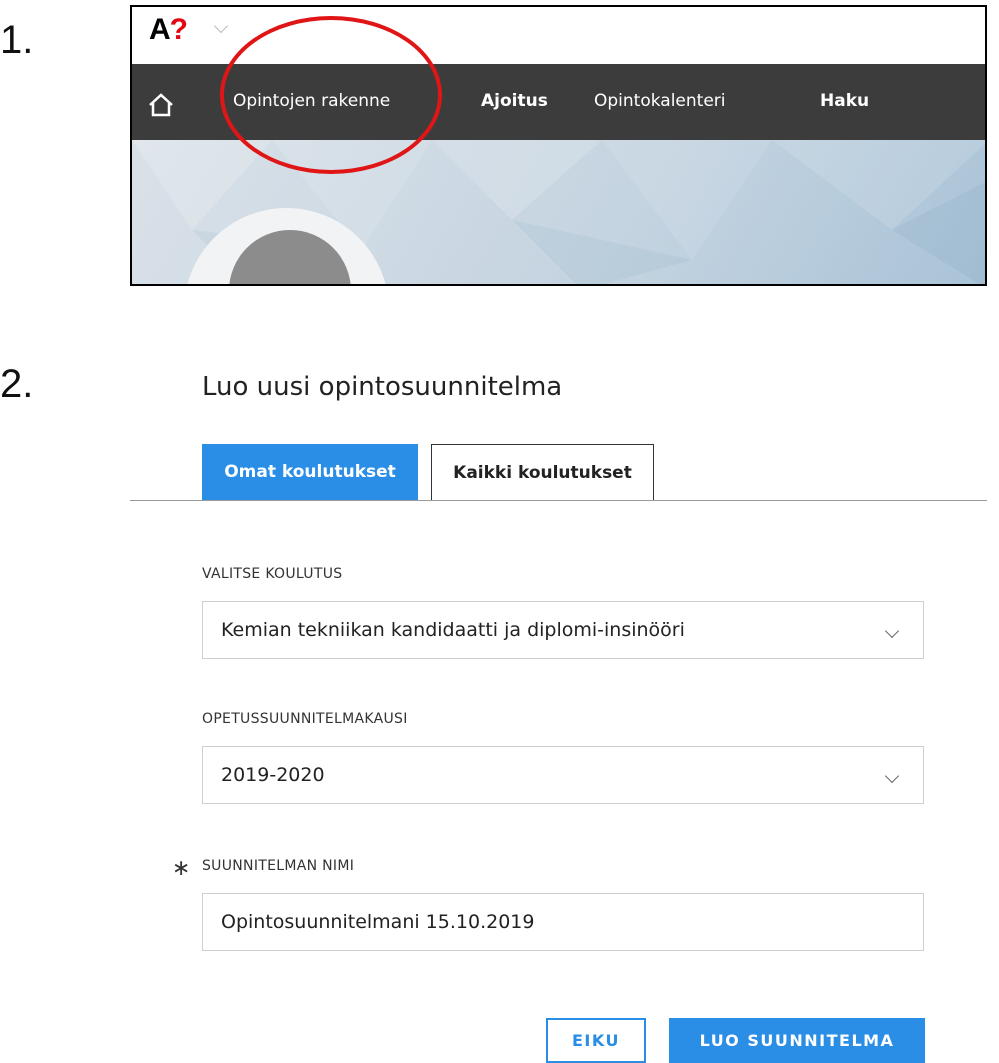 Image resolution: width=999 pixels, height=1063 pixels. Describe the element at coordinates (844, 101) in the screenshot. I see `nav-item-haku: Haku` at that location.